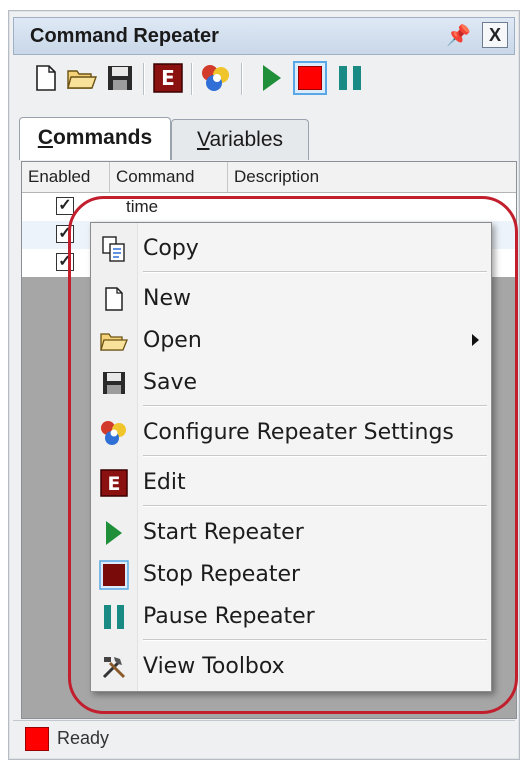  Describe the element at coordinates (291, 533) in the screenshot. I see `menu-item-start-repeater: Start Repeater` at that location.